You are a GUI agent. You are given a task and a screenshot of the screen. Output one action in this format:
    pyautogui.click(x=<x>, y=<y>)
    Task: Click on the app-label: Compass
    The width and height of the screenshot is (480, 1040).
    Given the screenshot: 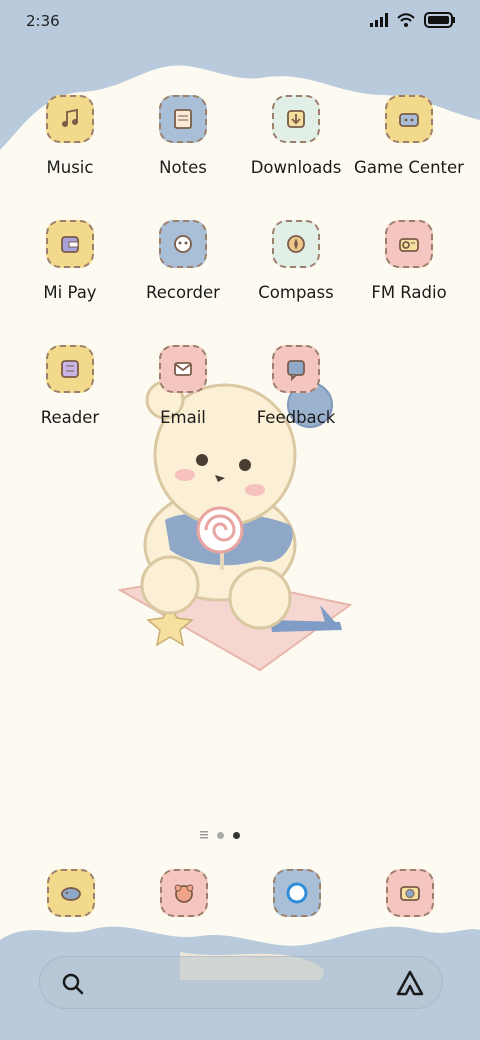 What is the action you would take?
    pyautogui.click(x=296, y=292)
    